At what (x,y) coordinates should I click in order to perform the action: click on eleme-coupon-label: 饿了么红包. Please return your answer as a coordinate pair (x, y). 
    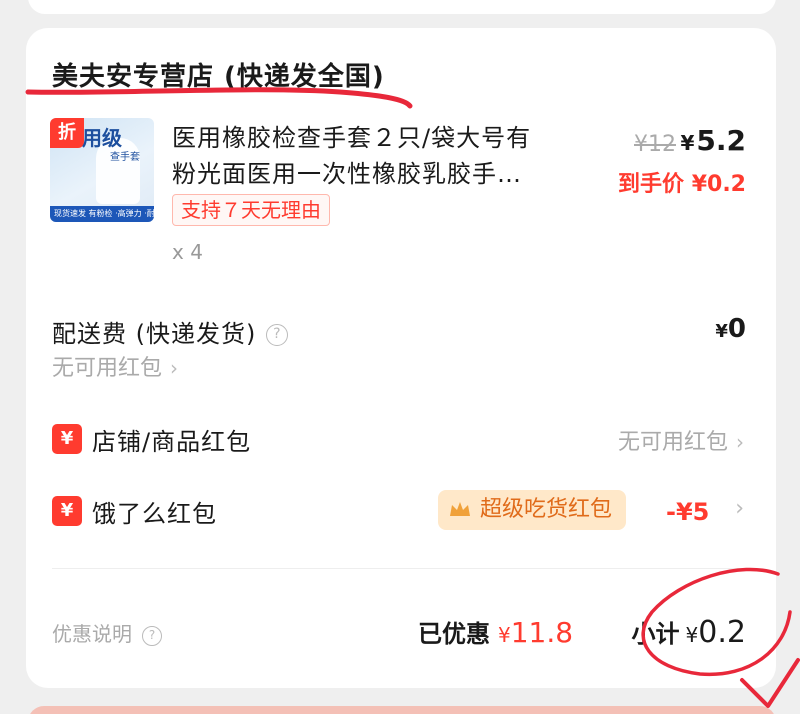
    Looking at the image, I should click on (154, 514).